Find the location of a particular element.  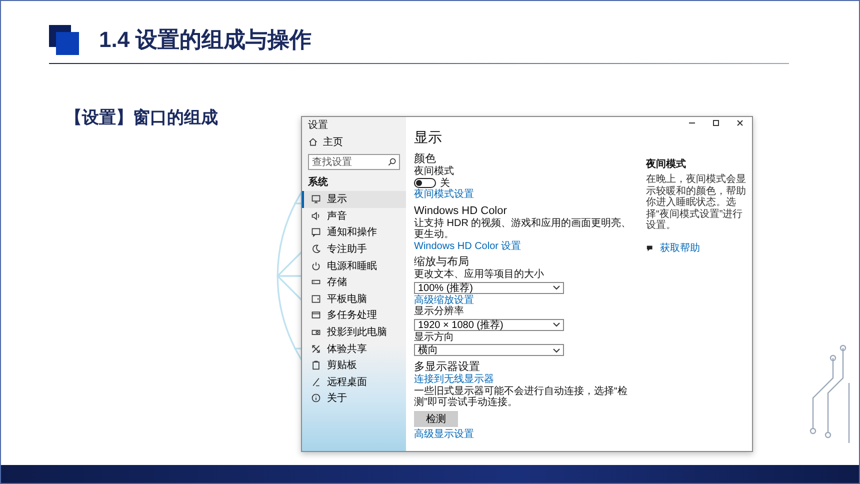

settings-link: 连接到无线显示器 is located at coordinates (454, 380).